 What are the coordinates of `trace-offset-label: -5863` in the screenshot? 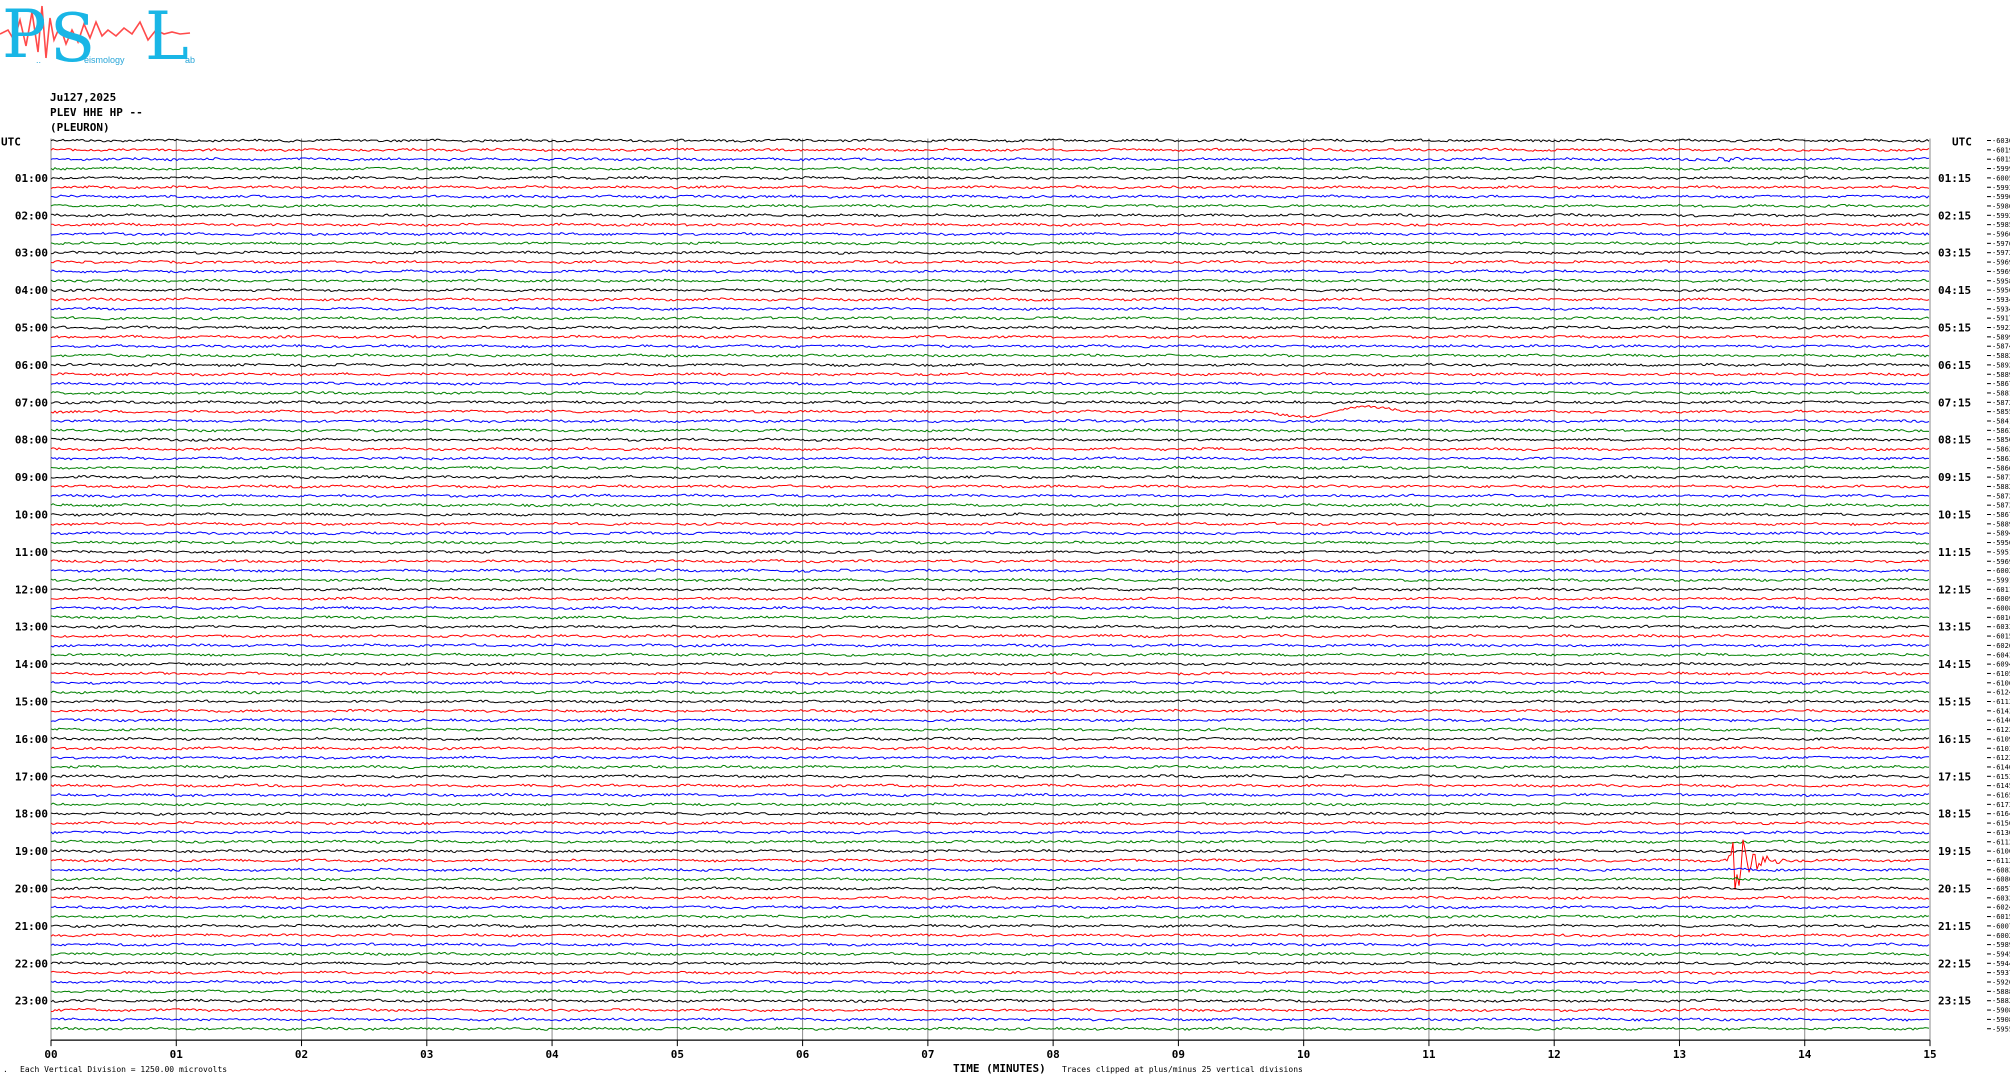 It's located at (2001, 431).